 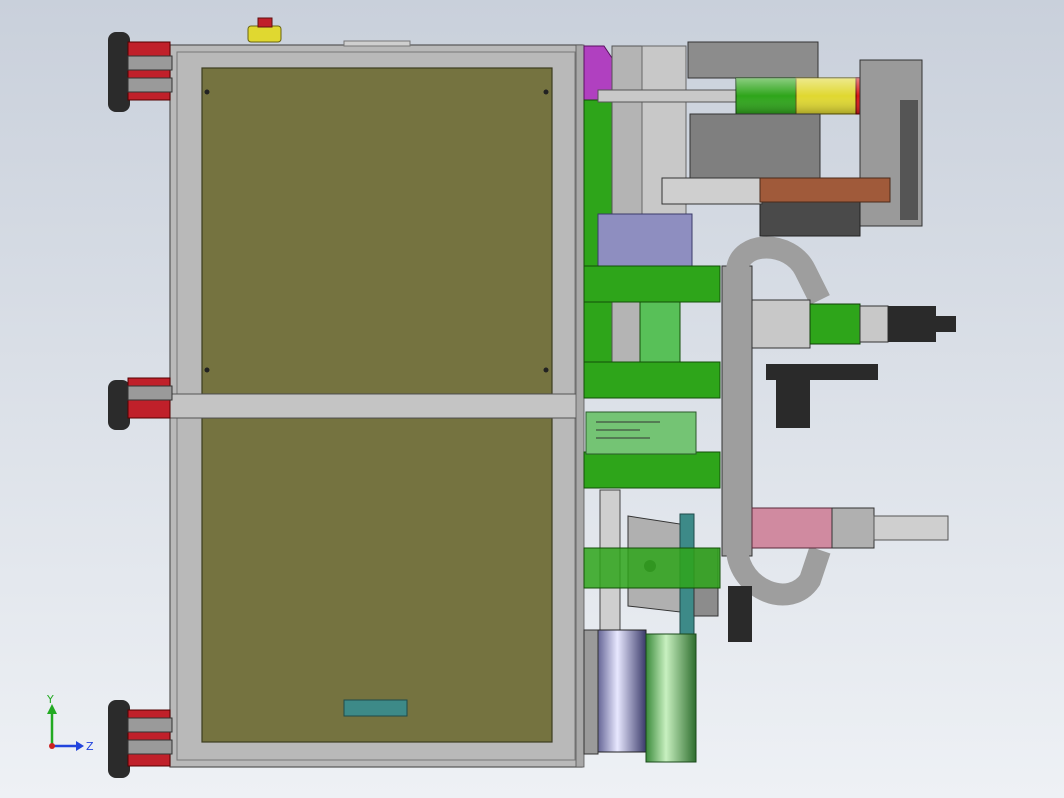 I want to click on frame-crossbar, so click(x=376, y=406).